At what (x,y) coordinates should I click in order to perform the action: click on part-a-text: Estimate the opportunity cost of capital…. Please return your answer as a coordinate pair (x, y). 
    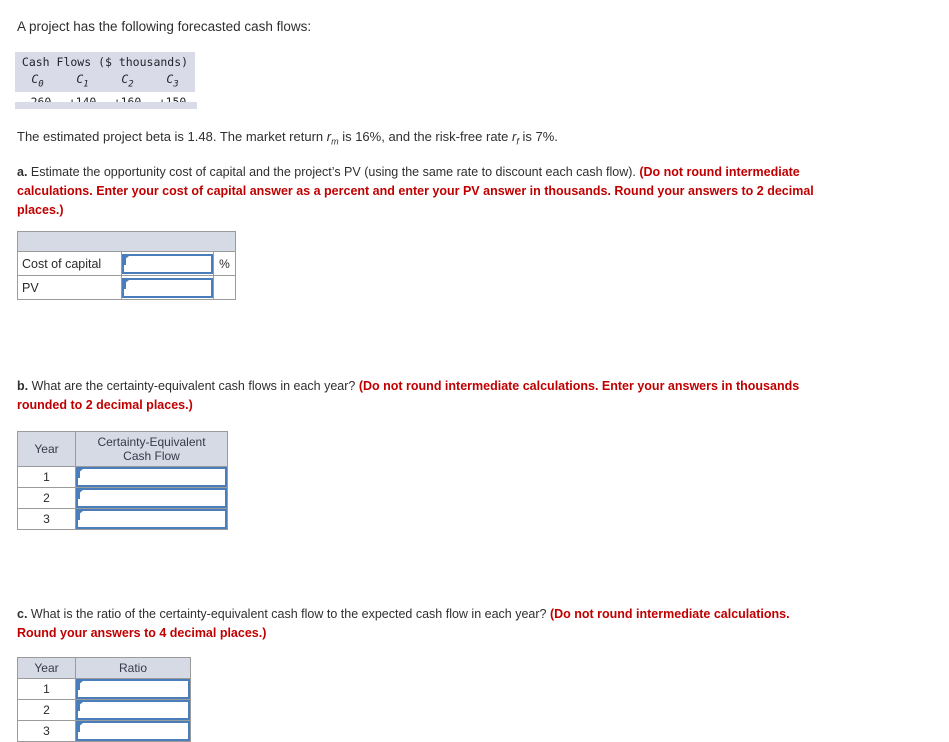
    Looking at the image, I should click on (333, 172).